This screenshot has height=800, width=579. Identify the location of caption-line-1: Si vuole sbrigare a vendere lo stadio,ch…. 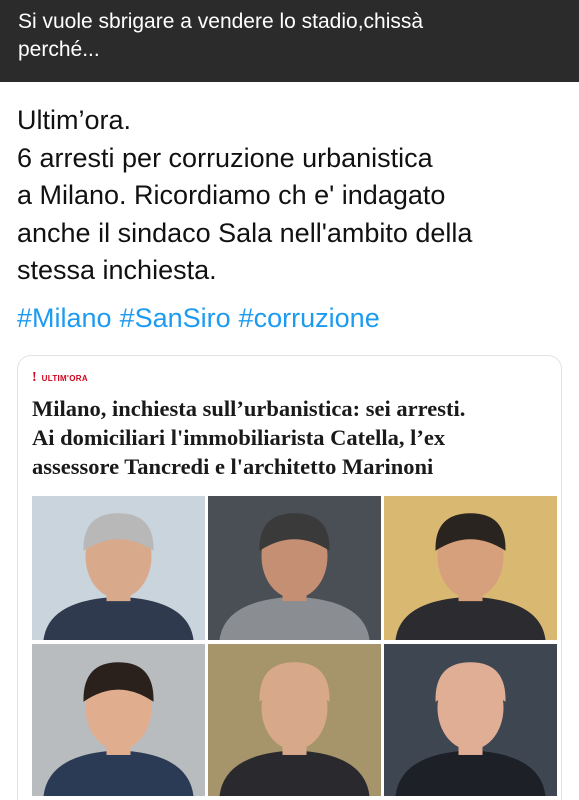
(221, 21).